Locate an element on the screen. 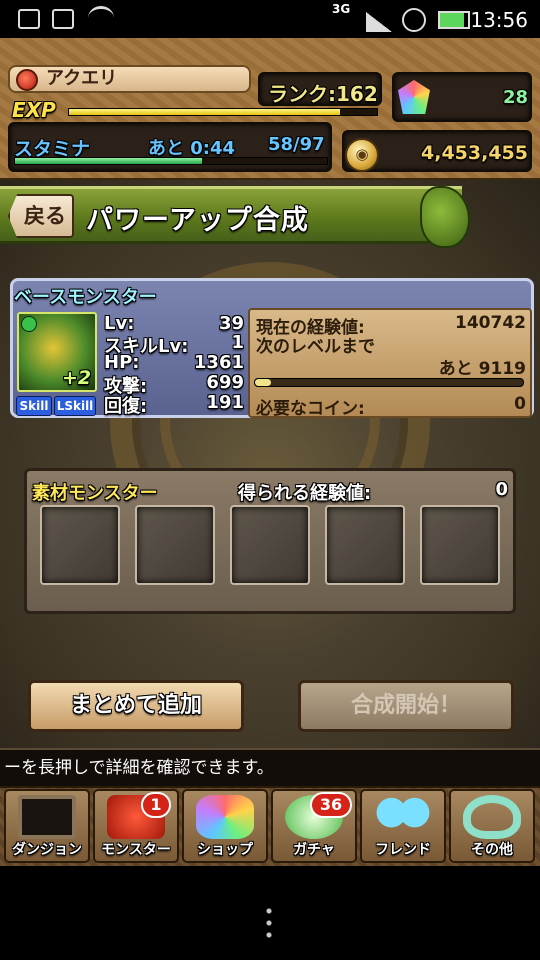 The width and height of the screenshot is (540, 960). image-icon is located at coordinates (63, 19).